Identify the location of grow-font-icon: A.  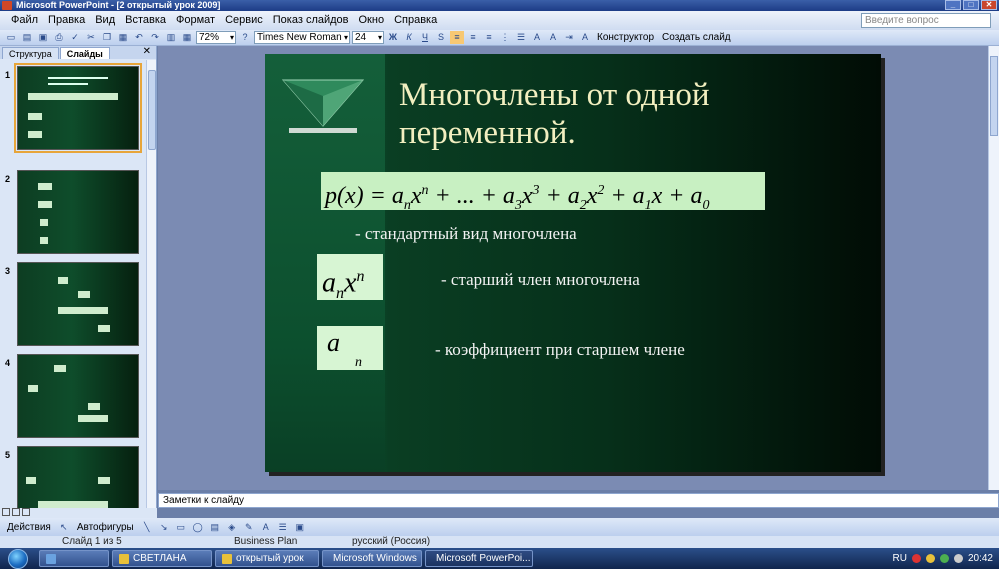
(537, 37).